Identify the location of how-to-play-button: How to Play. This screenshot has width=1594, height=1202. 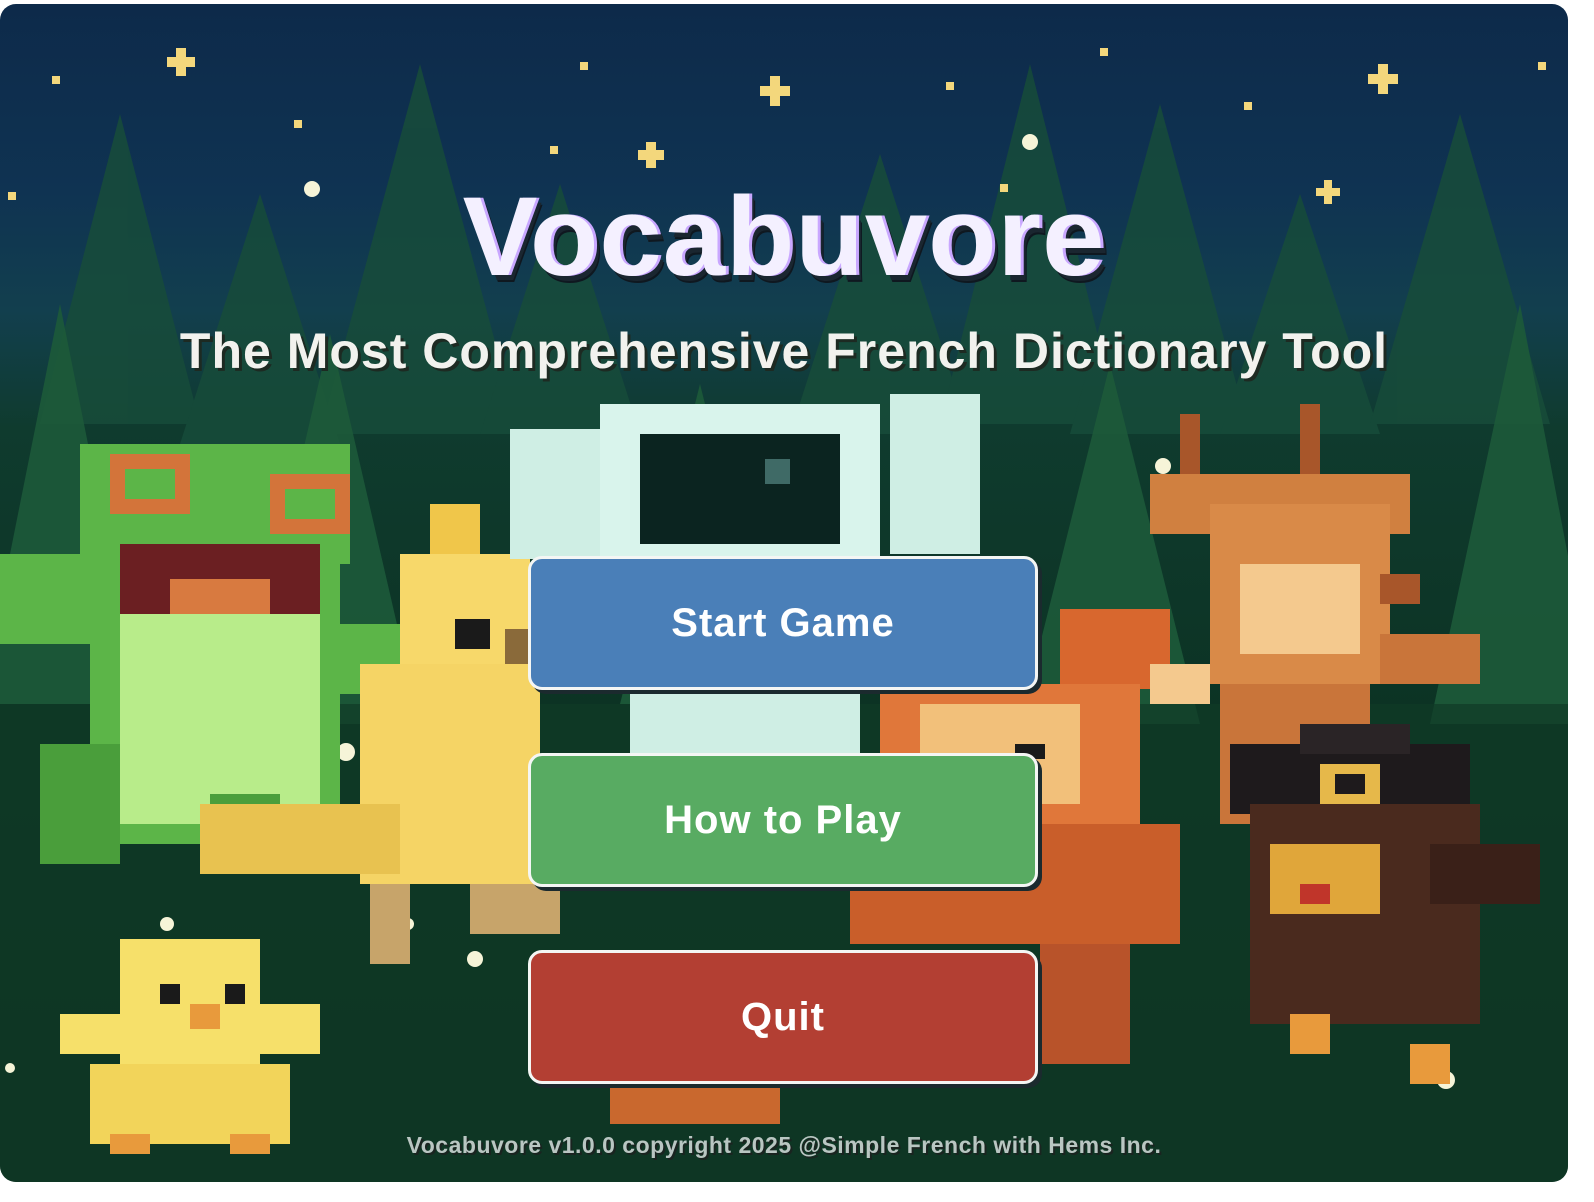
(783, 820).